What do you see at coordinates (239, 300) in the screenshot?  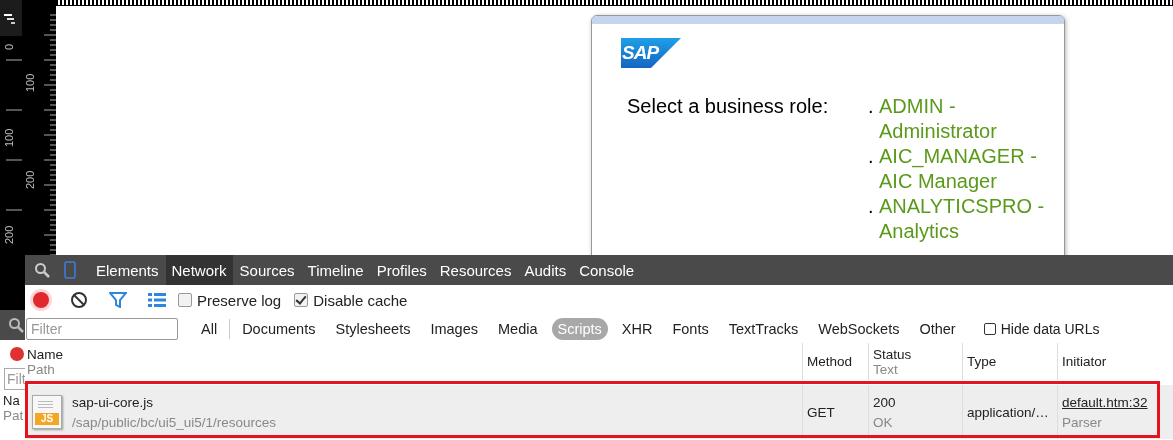 I see `checkbox-label: Preserve log` at bounding box center [239, 300].